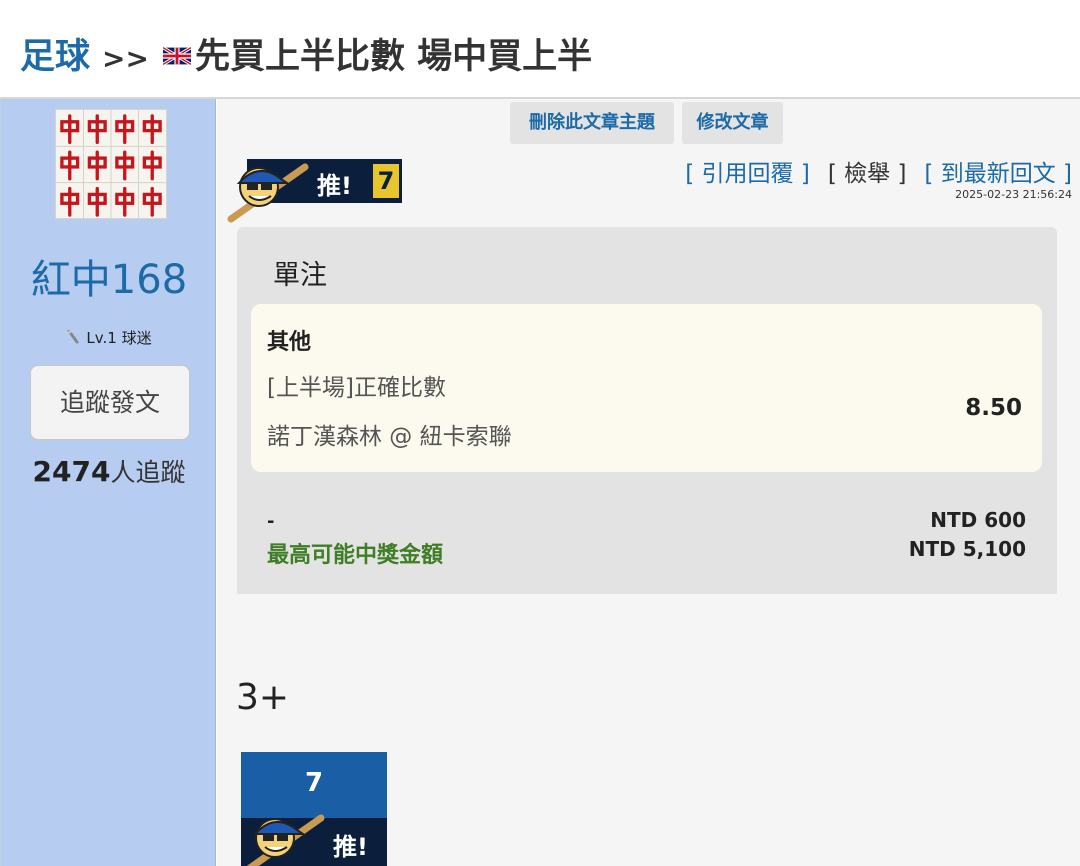 The height and width of the screenshot is (866, 1080). I want to click on follower-count: 2474人追蹤, so click(109, 471).